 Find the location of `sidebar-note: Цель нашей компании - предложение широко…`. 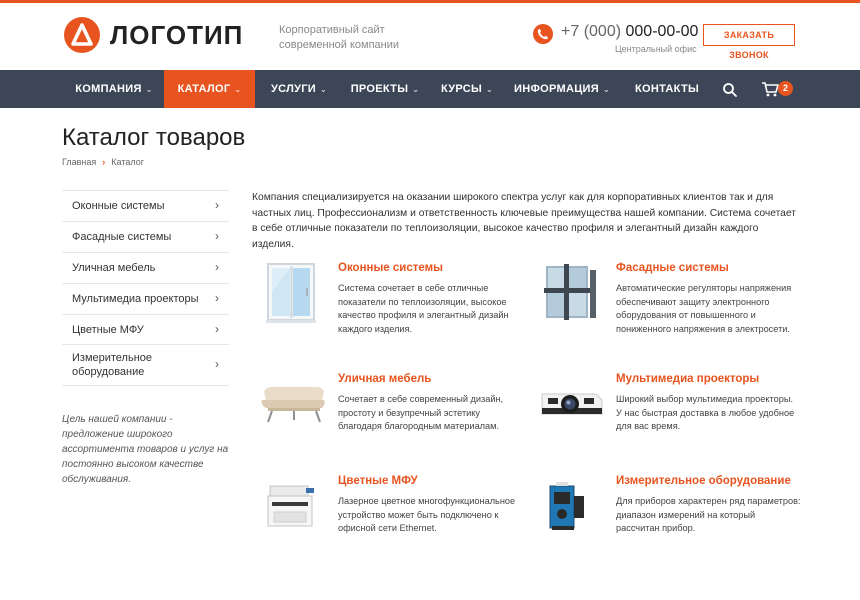

sidebar-note: Цель нашей компании - предложение широко… is located at coordinates (145, 449).